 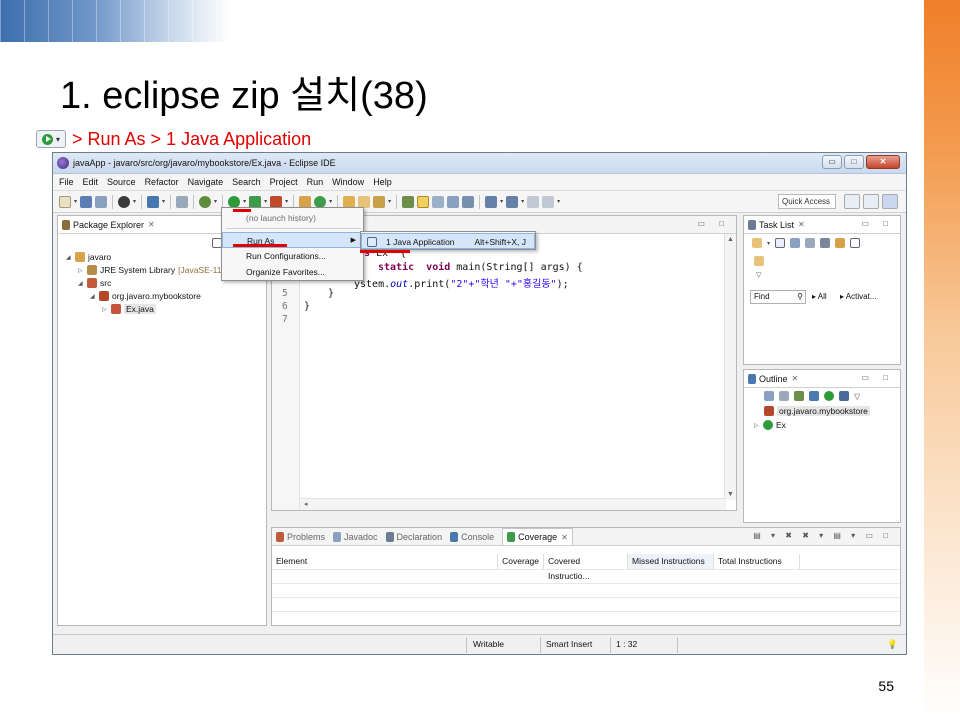 What do you see at coordinates (145, 296) in the screenshot?
I see `tree-item-package: ◢ org.javaro.mybookstore` at bounding box center [145, 296].